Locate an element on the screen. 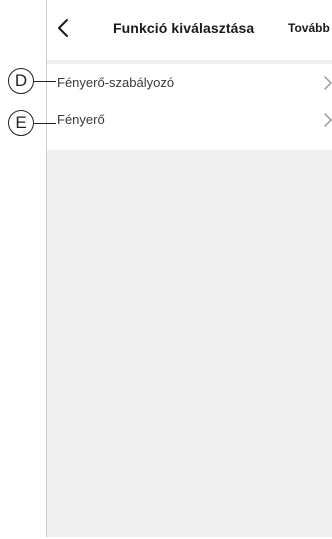 Image resolution: width=332 pixels, height=539 pixels. page-title: Funkció kiválasztása is located at coordinates (184, 28).